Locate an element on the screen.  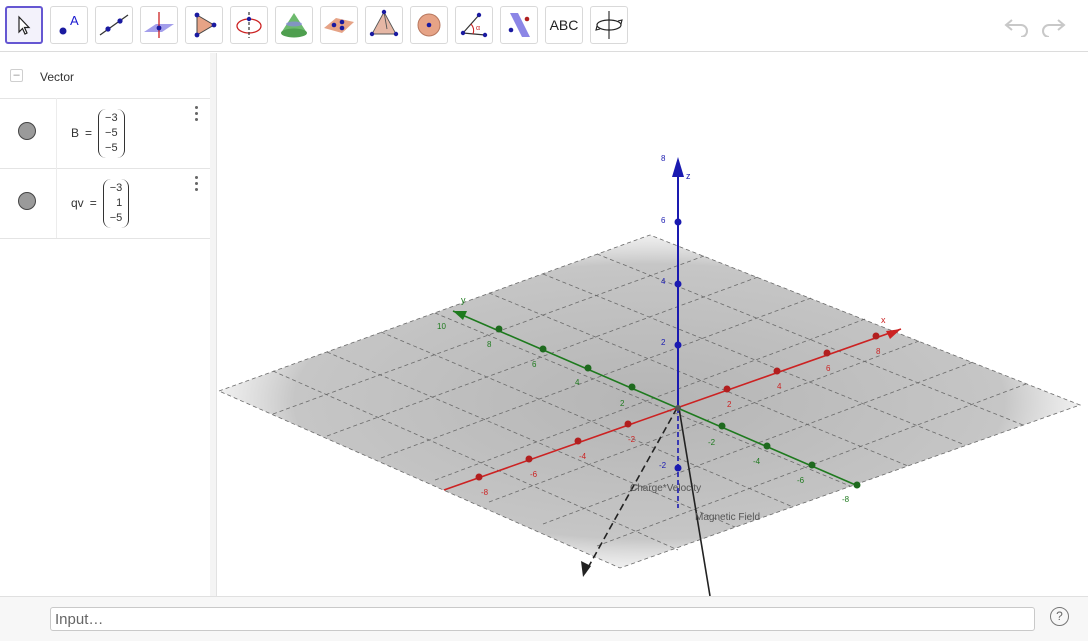
algebra-row-qv: qv = −3 1 −5 is located at coordinates (105, 203).